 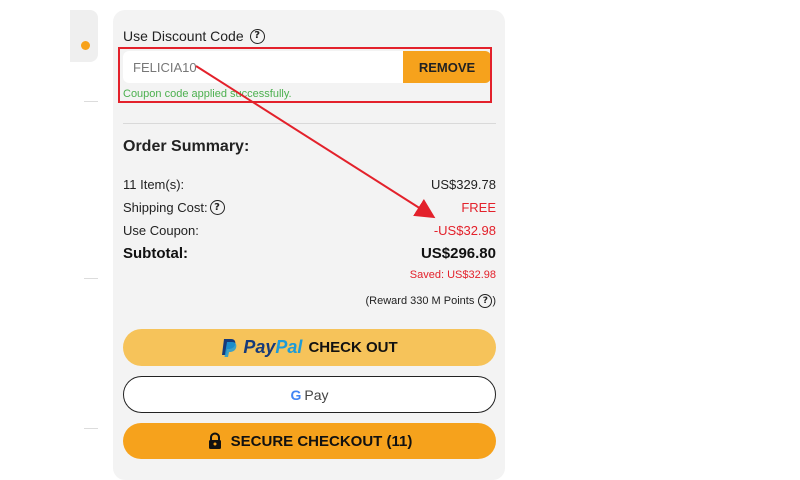 I want to click on shipping-label-wrap: Shipping Cost: ?, so click(x=174, y=207).